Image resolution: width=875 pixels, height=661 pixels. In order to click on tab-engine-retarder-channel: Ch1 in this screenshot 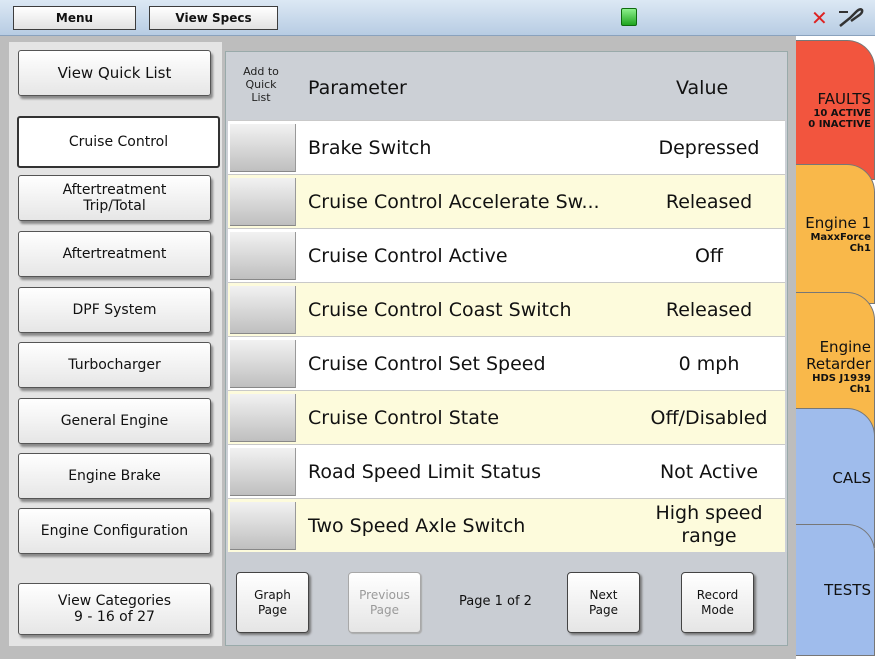, I will do `click(860, 389)`.